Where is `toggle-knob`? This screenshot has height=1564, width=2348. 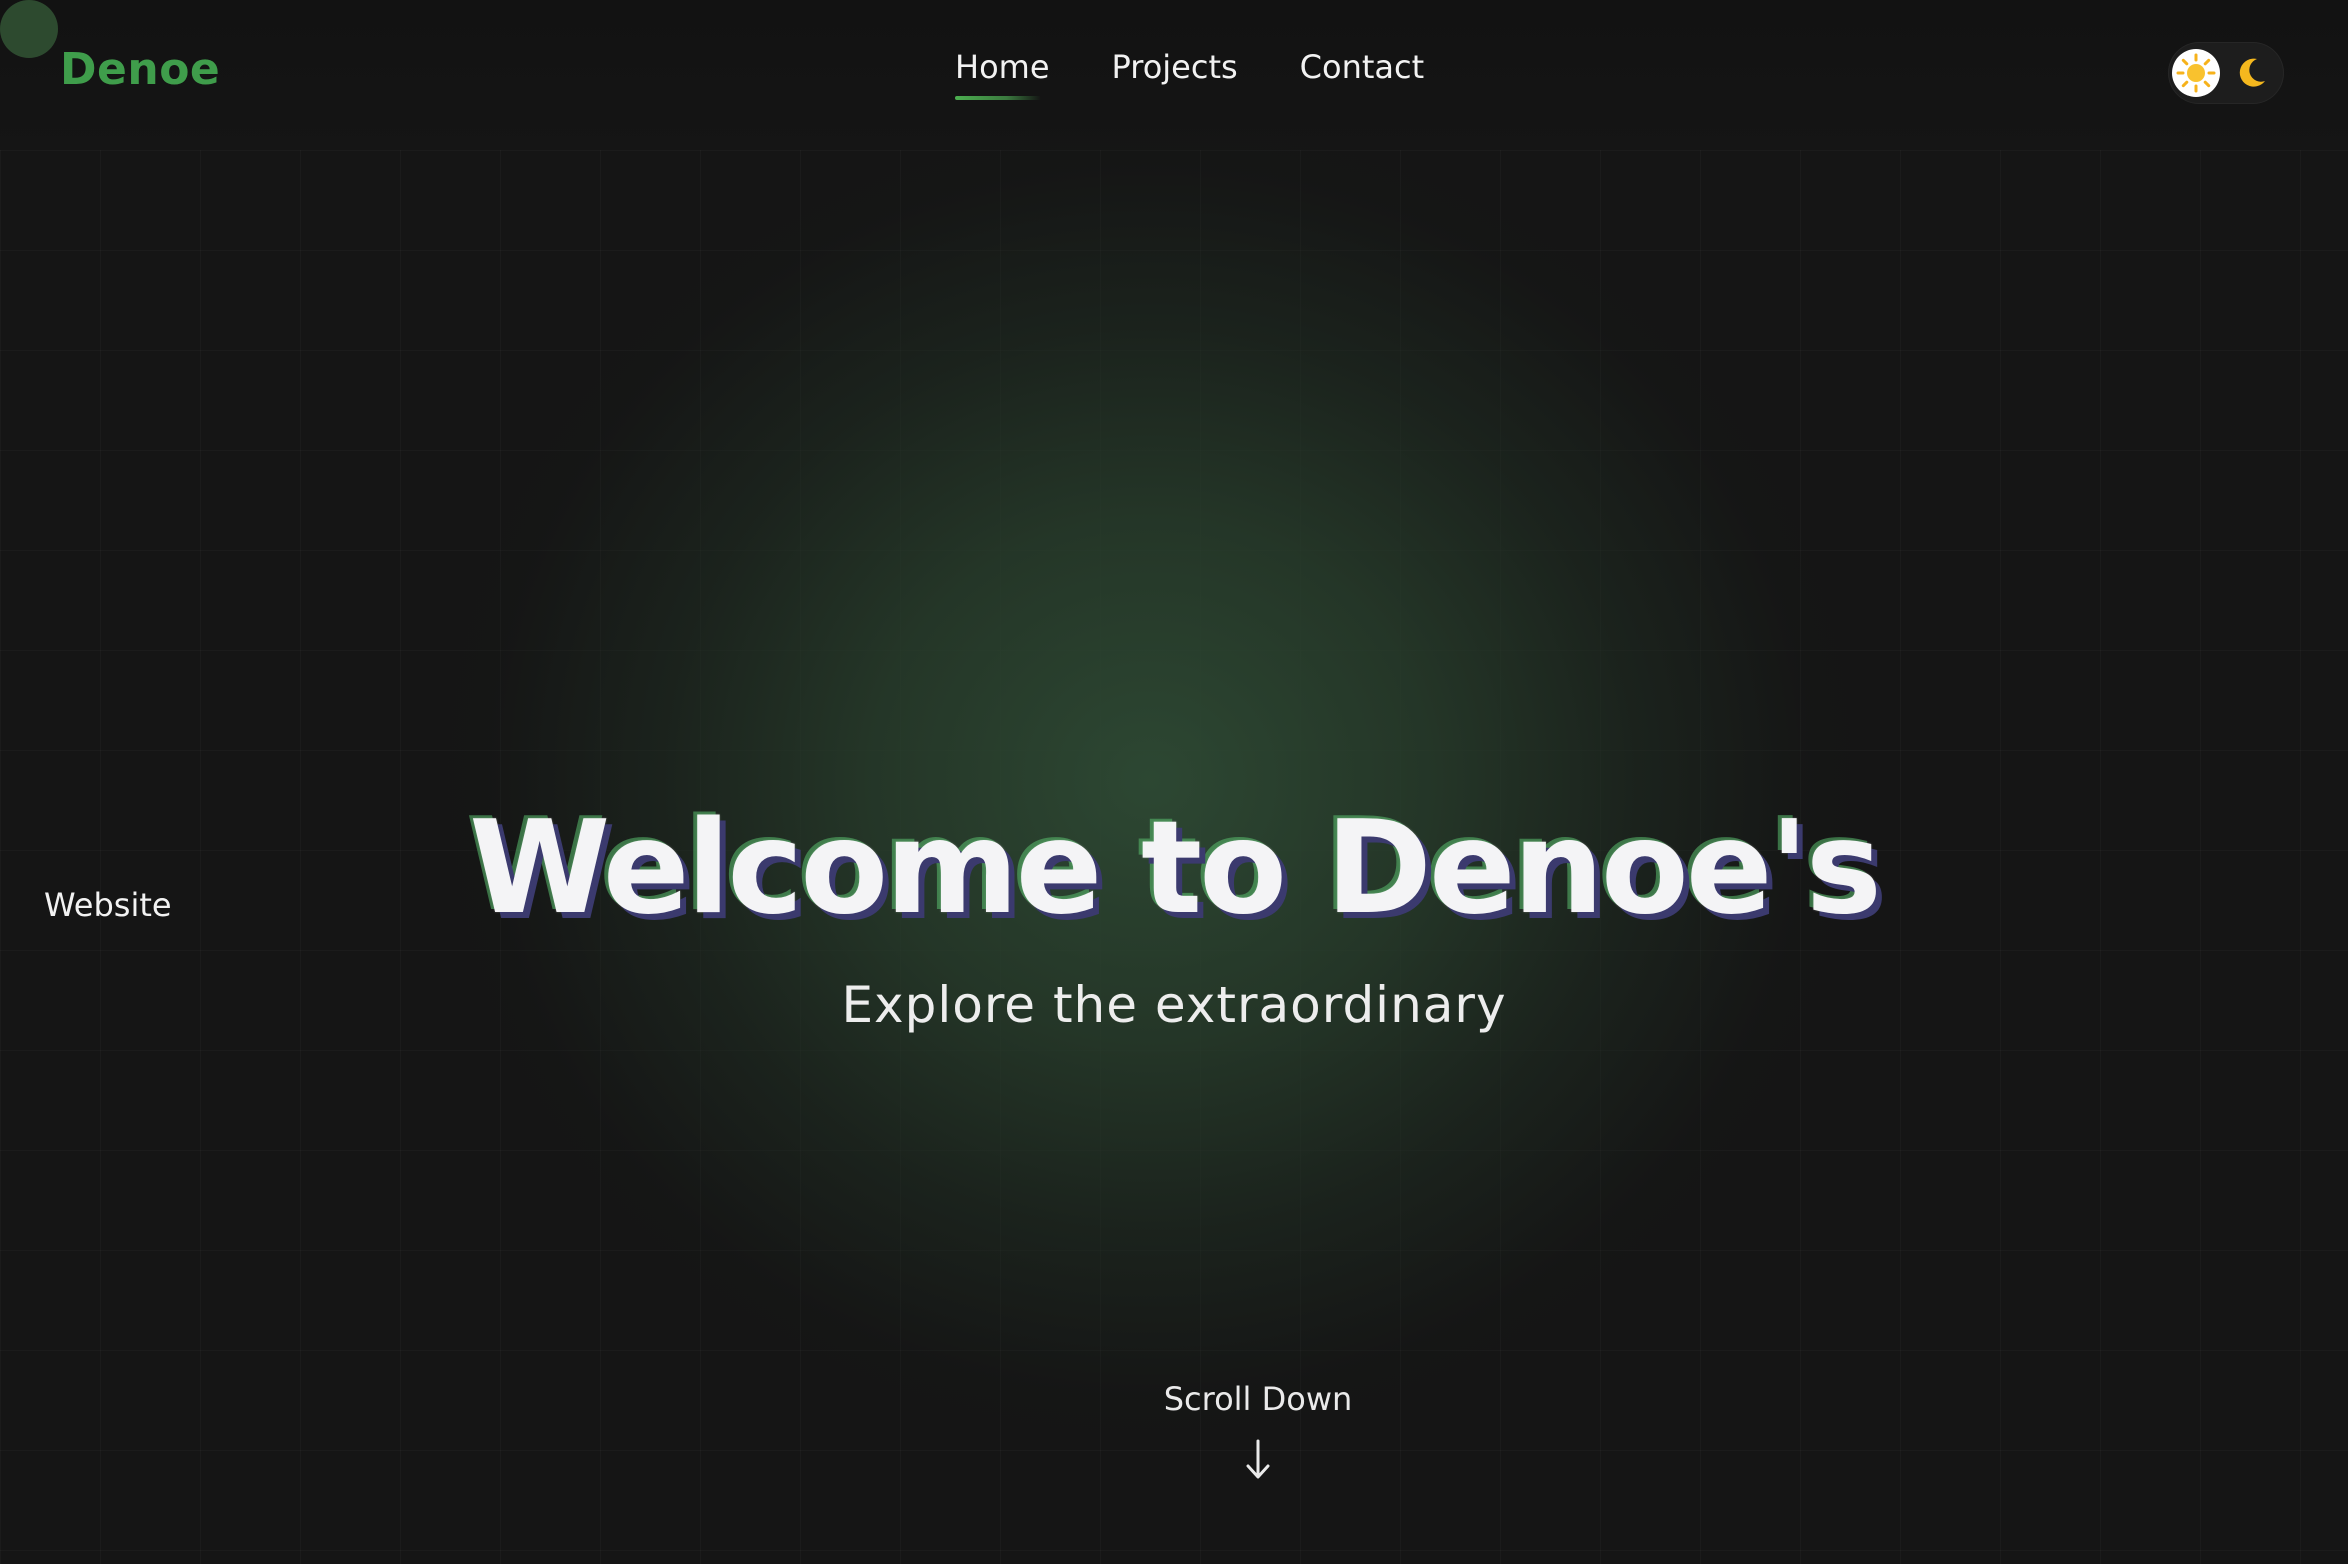 toggle-knob is located at coordinates (2196, 73).